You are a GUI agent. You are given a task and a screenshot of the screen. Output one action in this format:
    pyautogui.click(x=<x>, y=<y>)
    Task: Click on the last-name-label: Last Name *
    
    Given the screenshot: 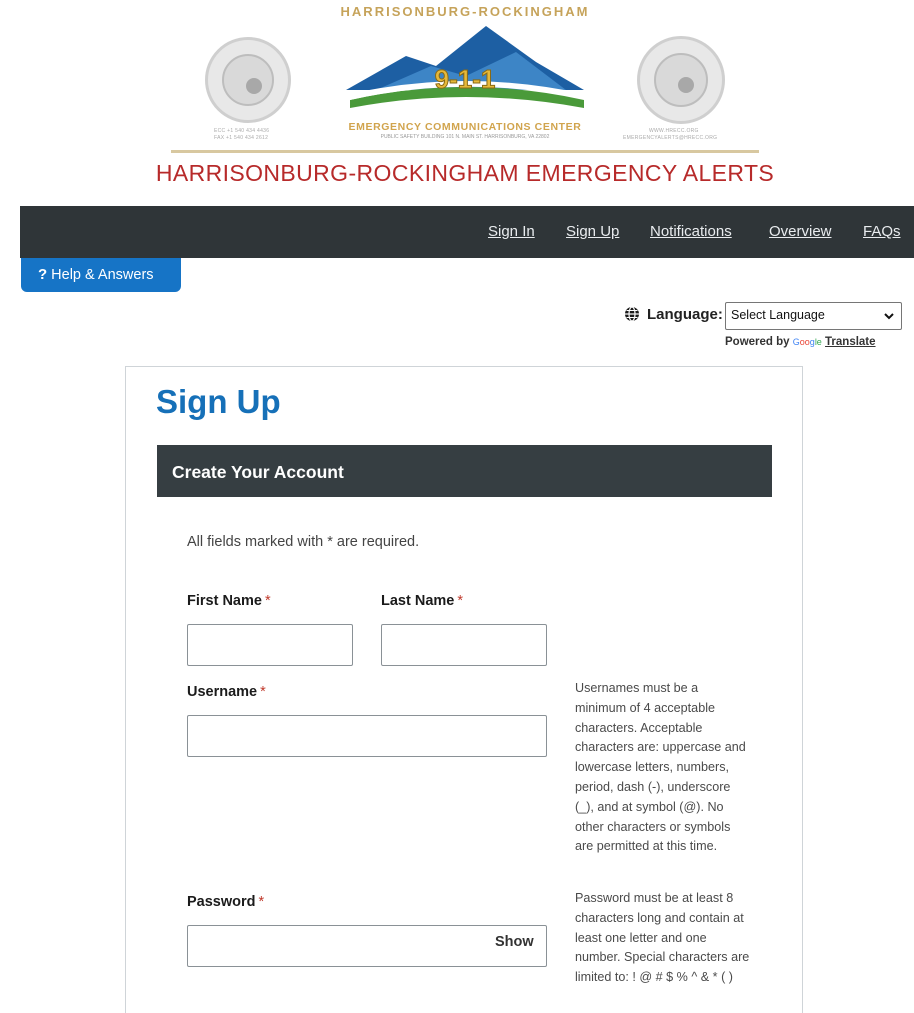 What is the action you would take?
    pyautogui.click(x=422, y=601)
    